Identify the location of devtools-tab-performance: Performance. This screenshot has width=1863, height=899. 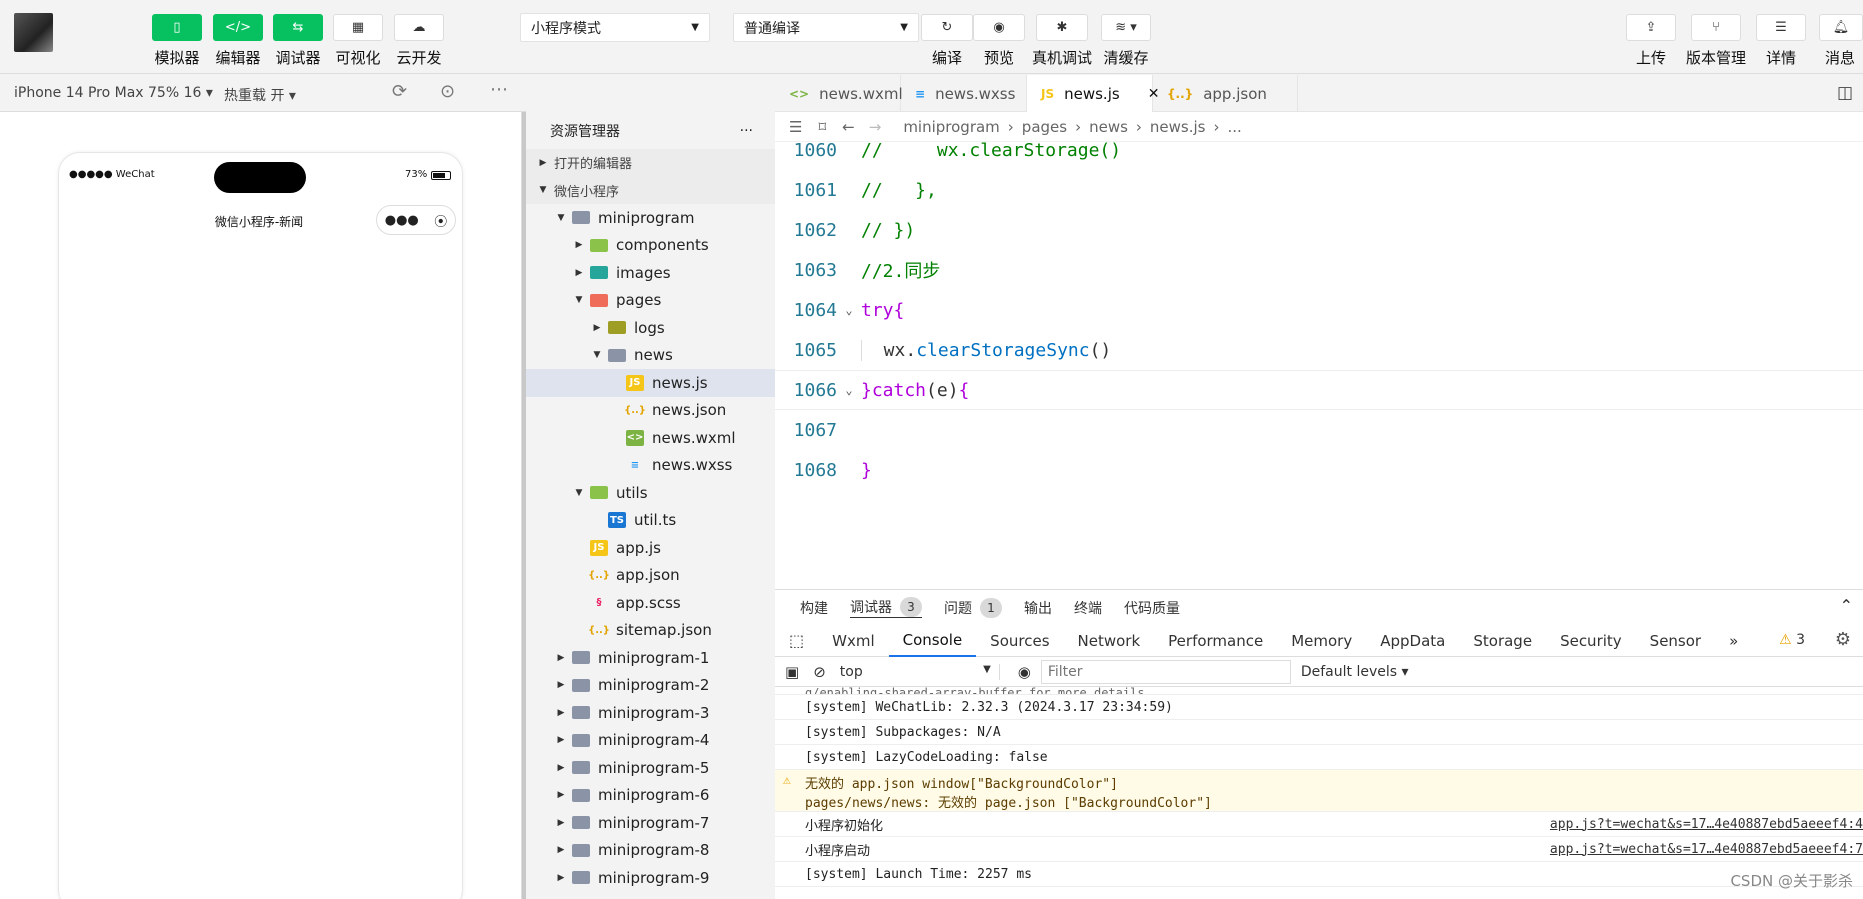
(1215, 641).